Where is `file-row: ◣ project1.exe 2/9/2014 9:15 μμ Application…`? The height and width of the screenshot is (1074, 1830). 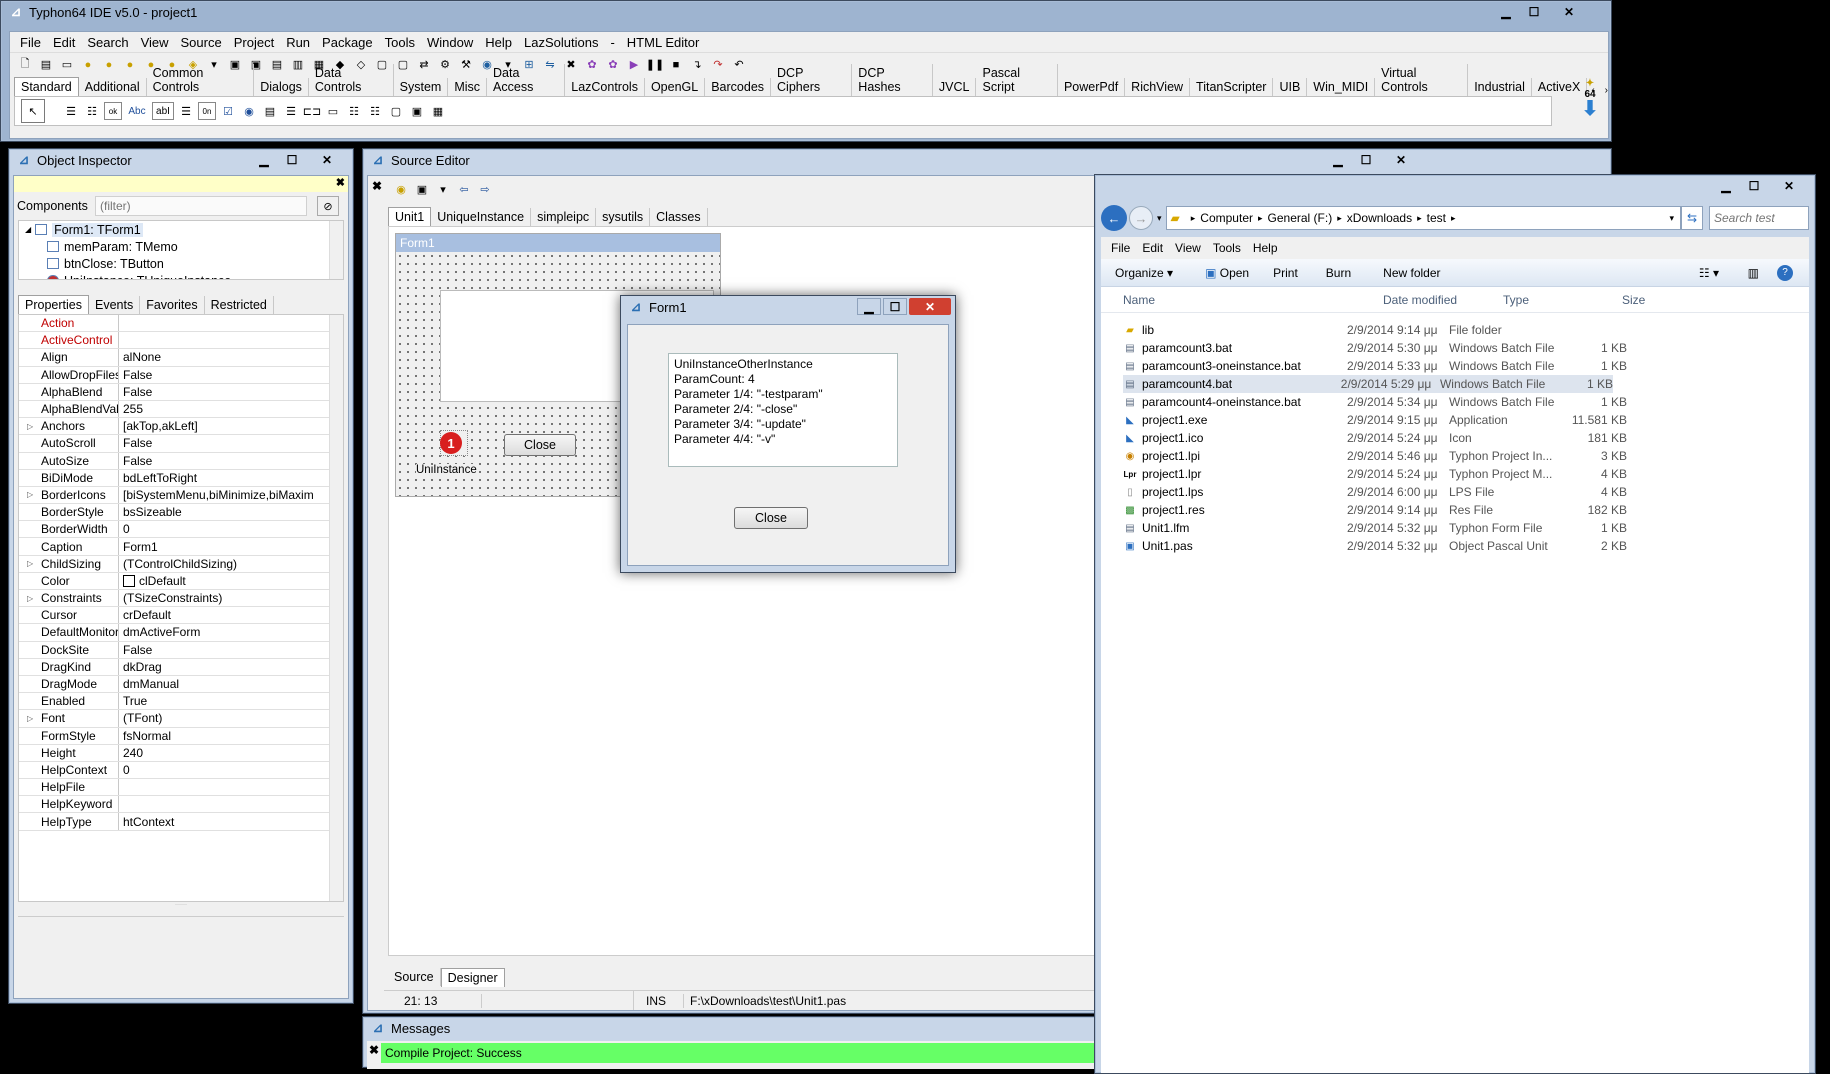
file-row: ◣ project1.exe 2/9/2014 9:15 μμ Application… is located at coordinates (1466, 420).